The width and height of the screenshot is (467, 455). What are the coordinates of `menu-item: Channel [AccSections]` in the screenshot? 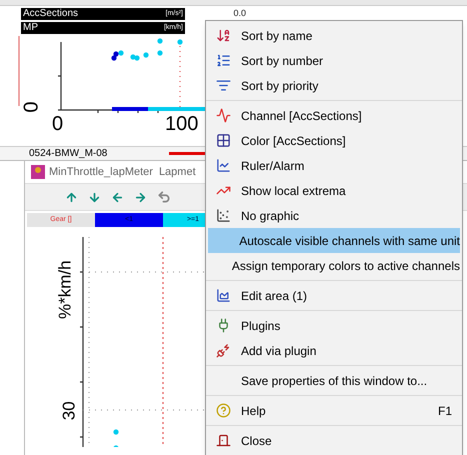 It's located at (334, 115).